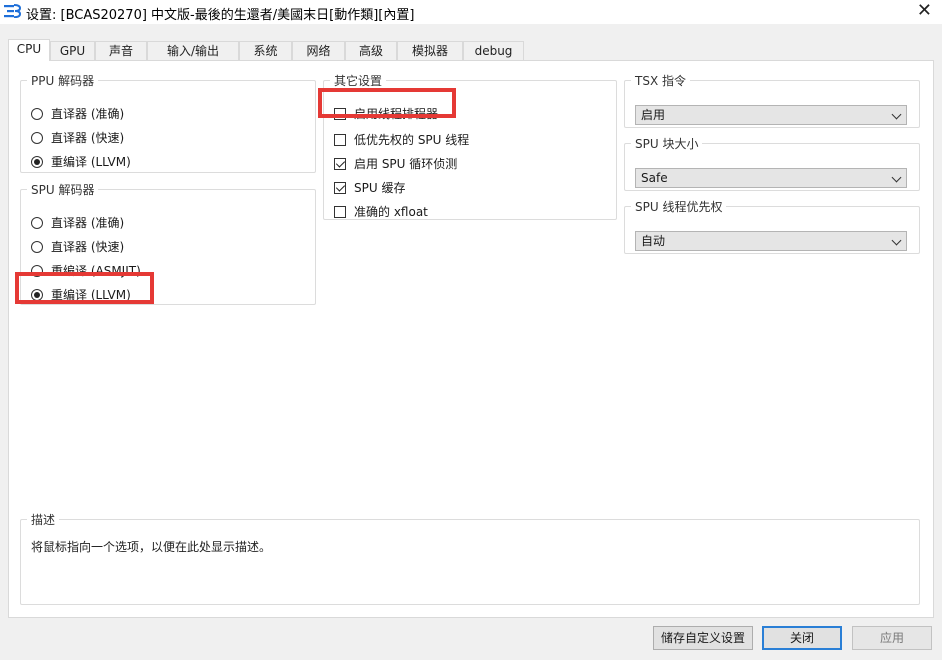 The height and width of the screenshot is (660, 942). Describe the element at coordinates (771, 115) in the screenshot. I see `tsx-dropdown: 启用` at that location.